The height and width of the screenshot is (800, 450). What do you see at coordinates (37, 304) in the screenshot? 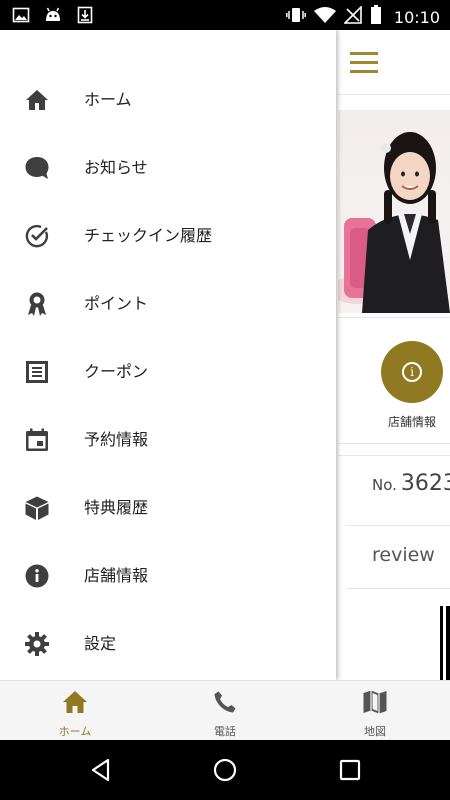
I see `award-icon` at bounding box center [37, 304].